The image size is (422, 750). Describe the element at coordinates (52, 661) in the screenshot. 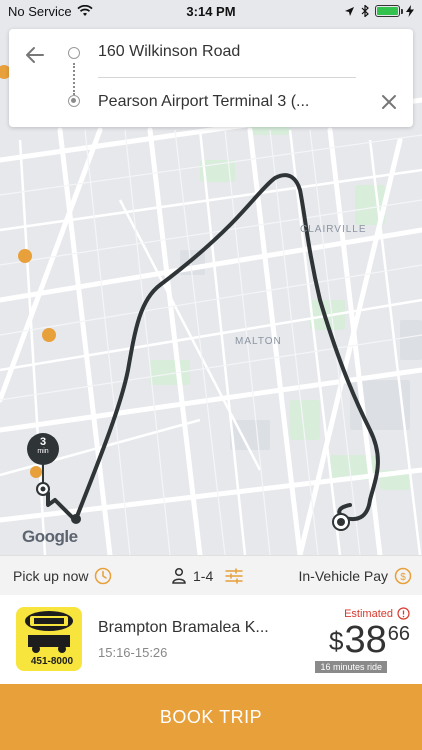

I see `svg-text: 451-8000` at that location.